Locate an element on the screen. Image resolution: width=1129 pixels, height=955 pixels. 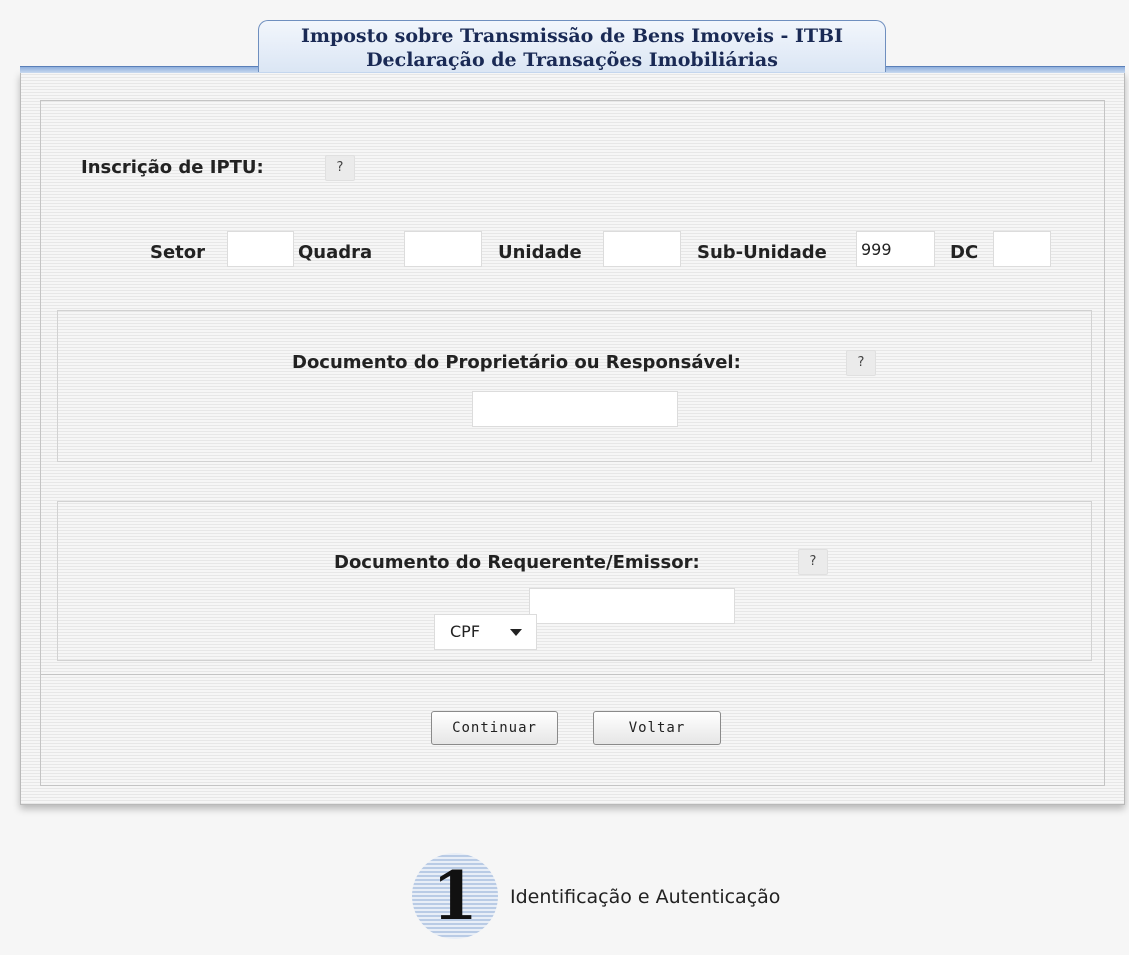
continue-button: Continuar is located at coordinates (494, 728).